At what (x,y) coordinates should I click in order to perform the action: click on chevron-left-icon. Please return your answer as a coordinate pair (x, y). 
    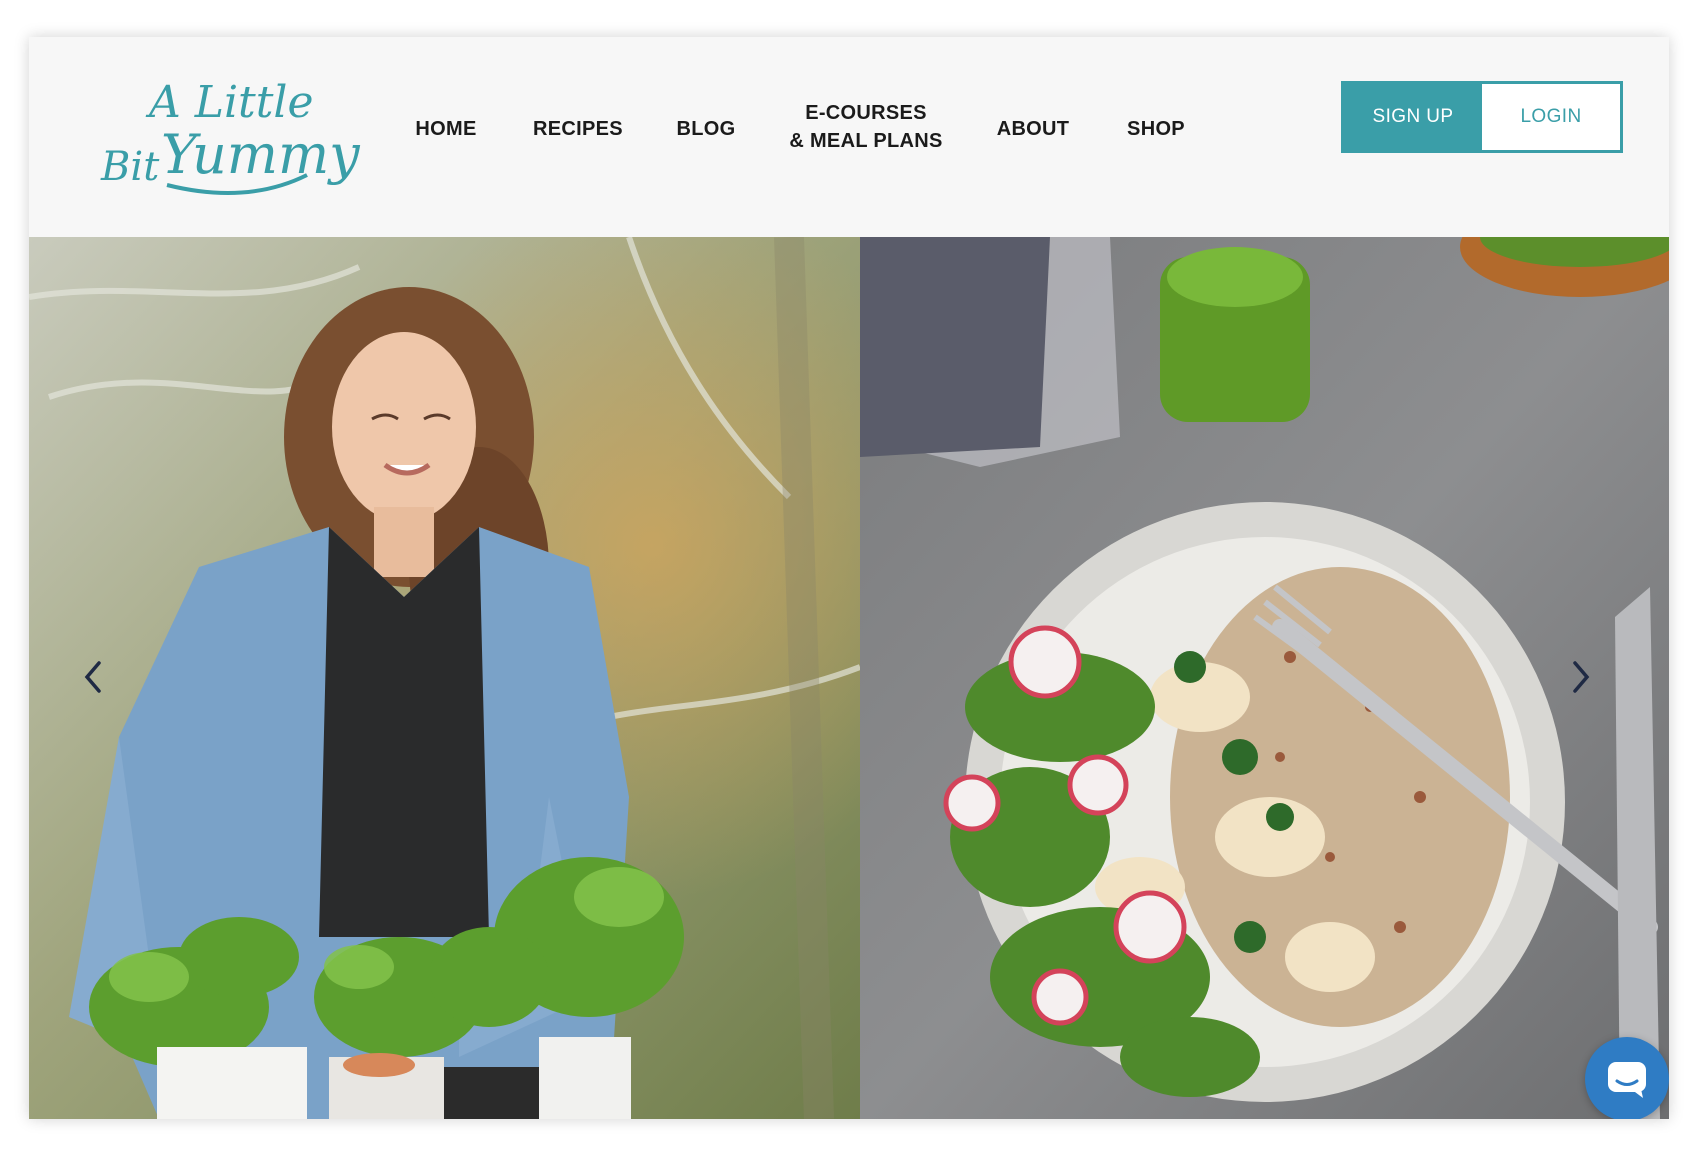
    Looking at the image, I should click on (94, 677).